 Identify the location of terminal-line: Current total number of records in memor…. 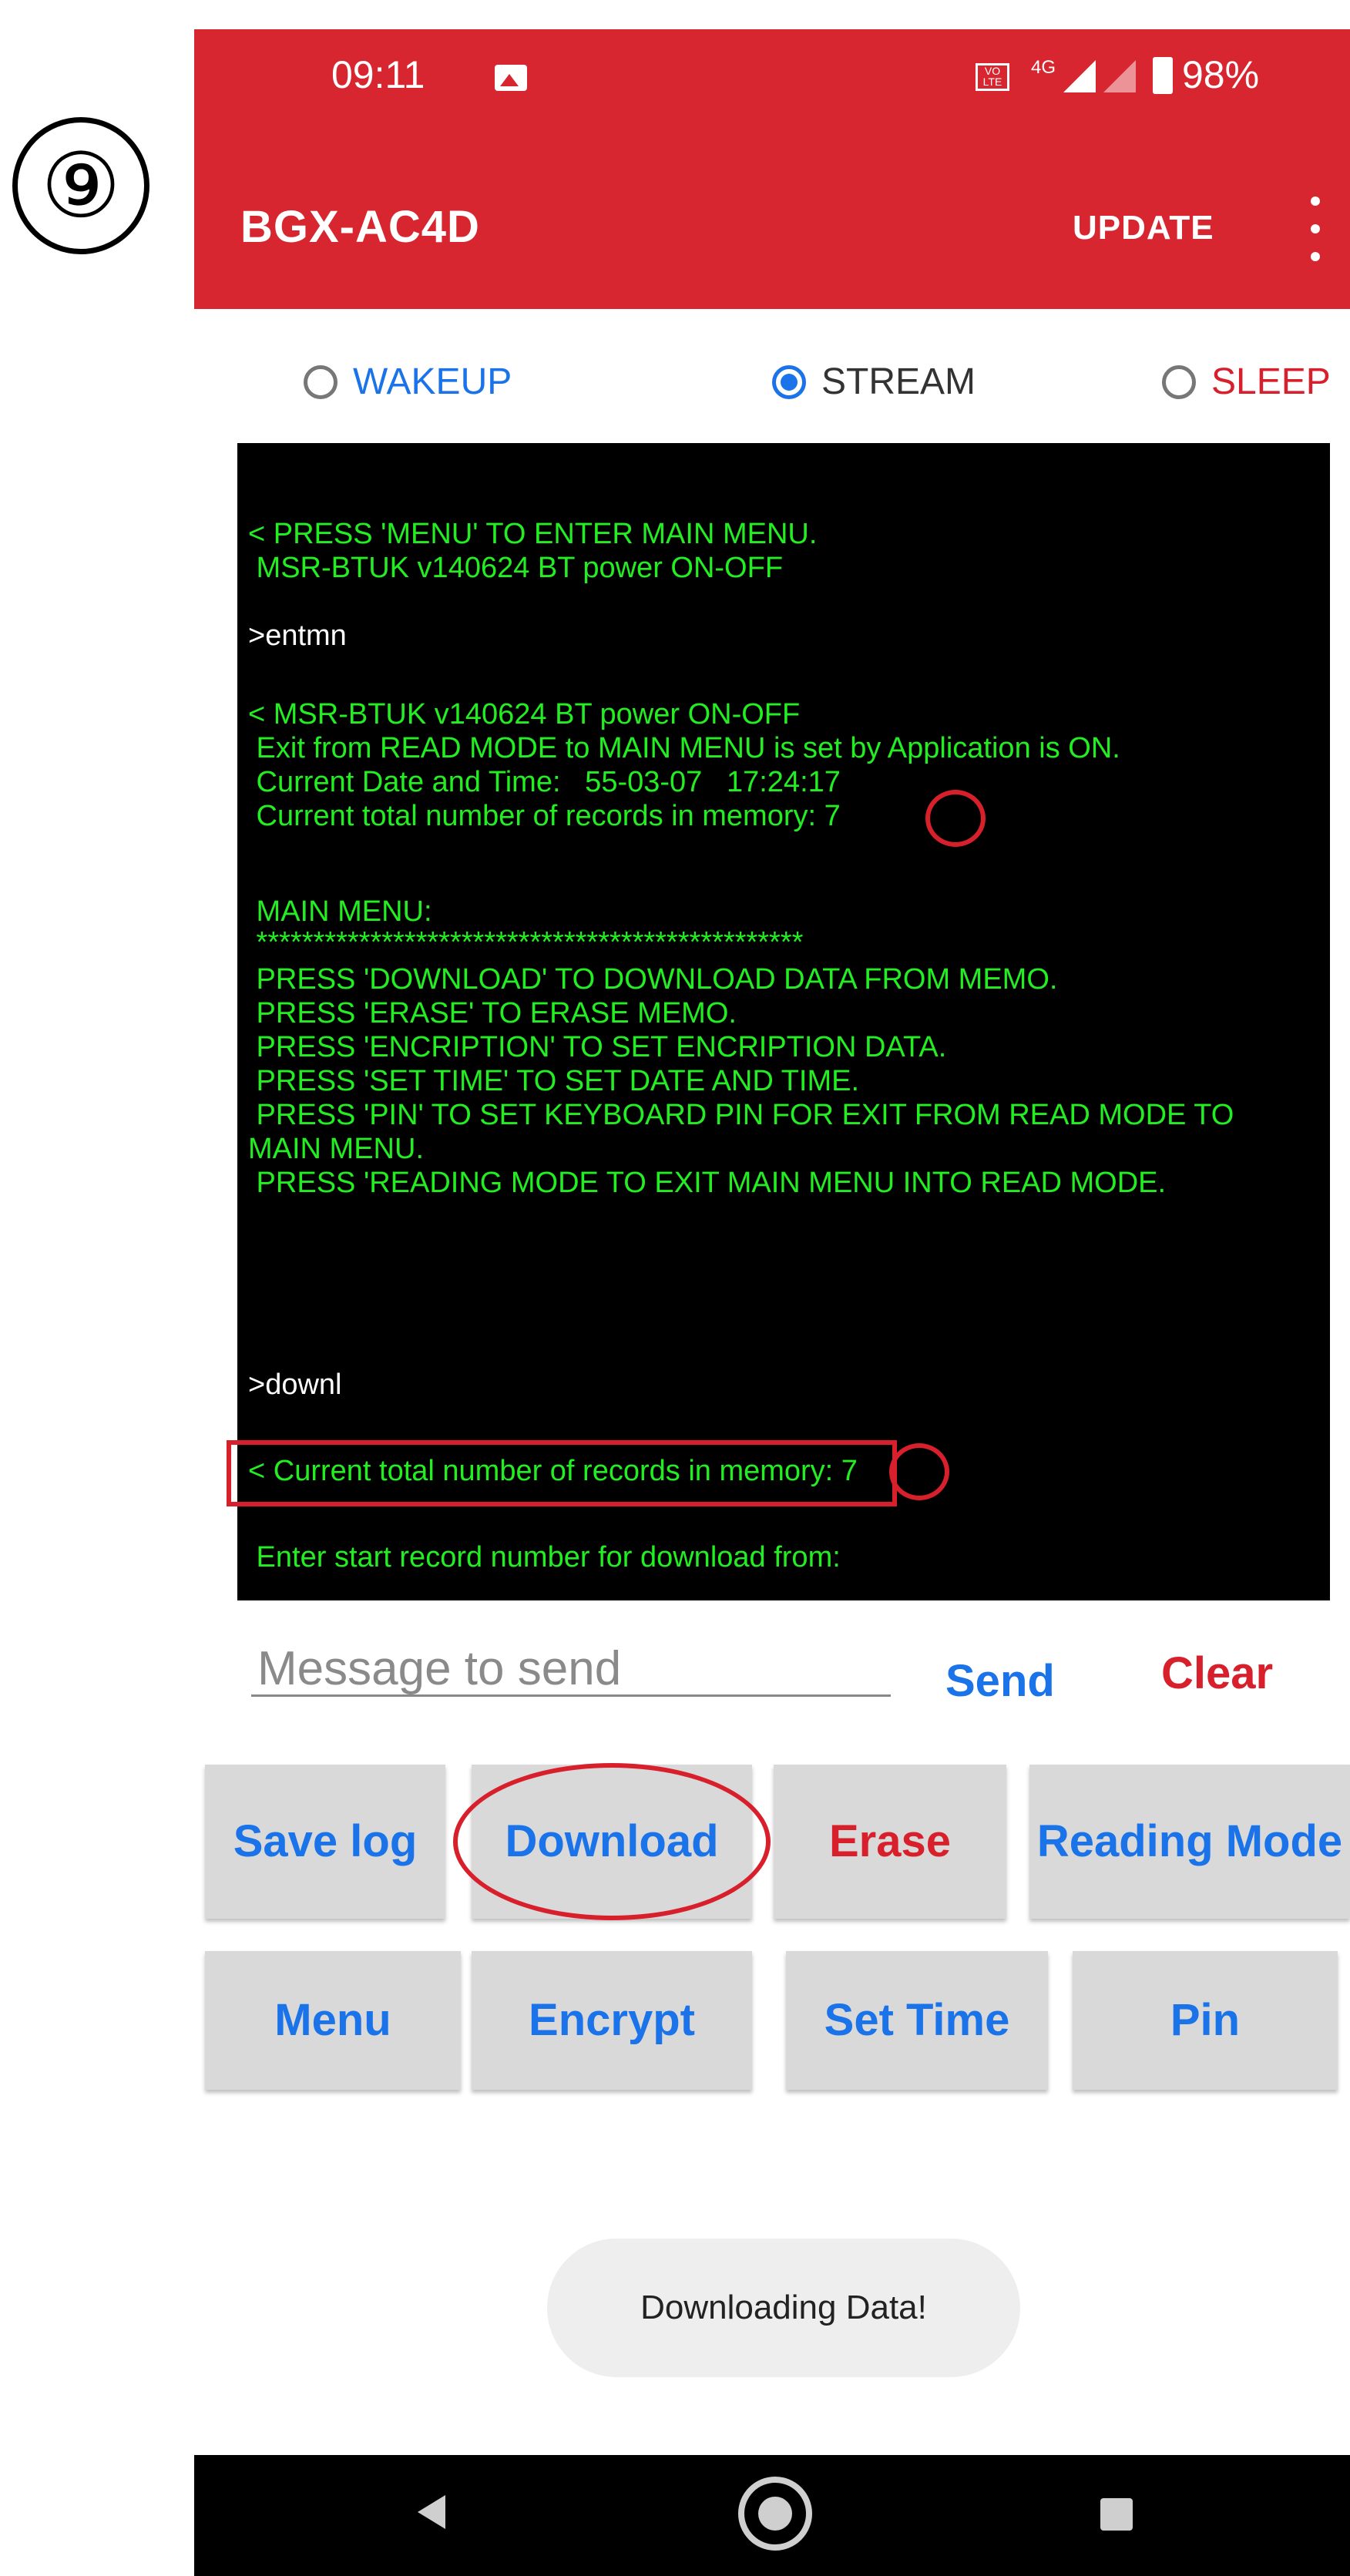
(544, 816).